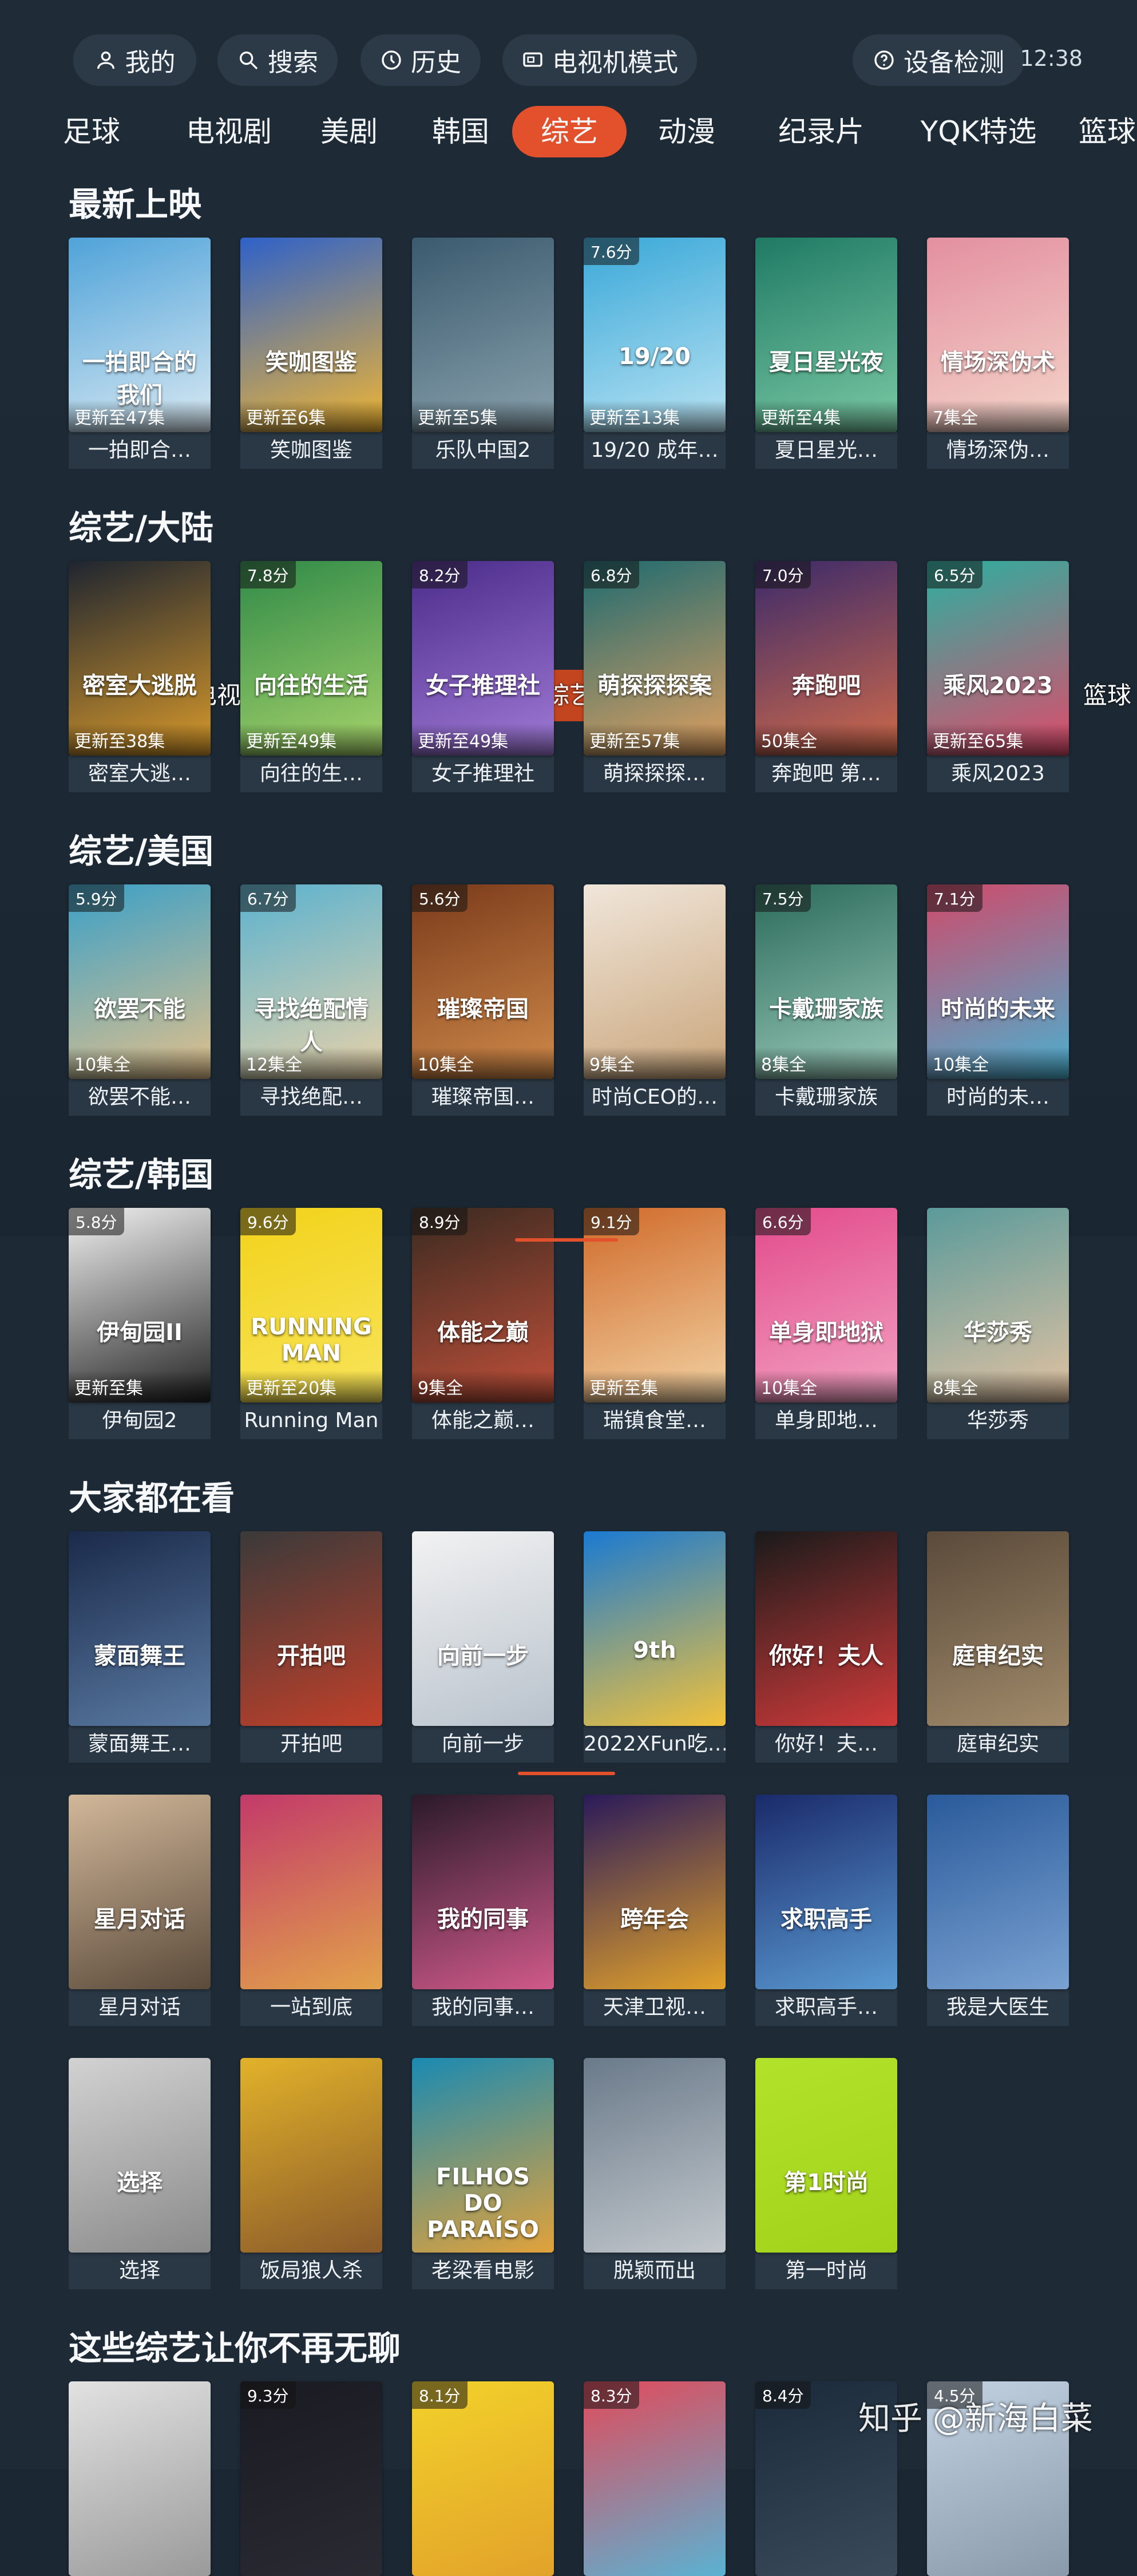  What do you see at coordinates (483, 686) in the screenshot?
I see `poster-title-art: 女子推理社` at bounding box center [483, 686].